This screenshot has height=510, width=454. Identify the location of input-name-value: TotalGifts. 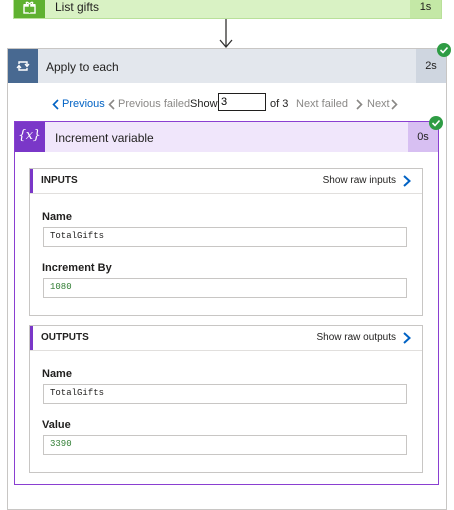
(77, 236).